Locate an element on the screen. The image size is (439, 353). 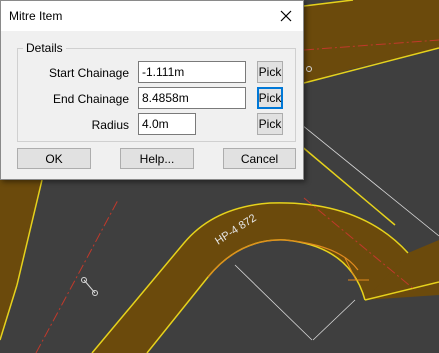
close-icon is located at coordinates (286, 16).